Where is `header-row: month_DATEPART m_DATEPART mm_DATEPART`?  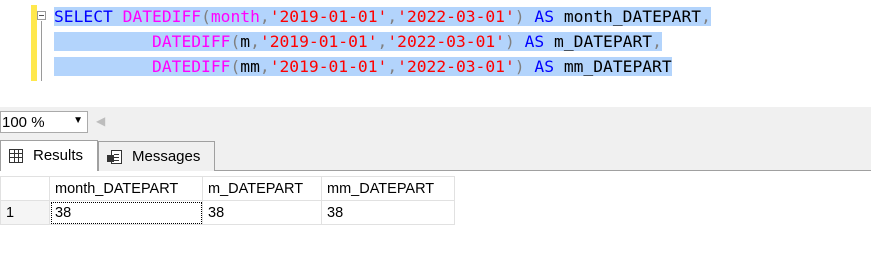 header-row: month_DATEPART m_DATEPART mm_DATEPART is located at coordinates (227, 188).